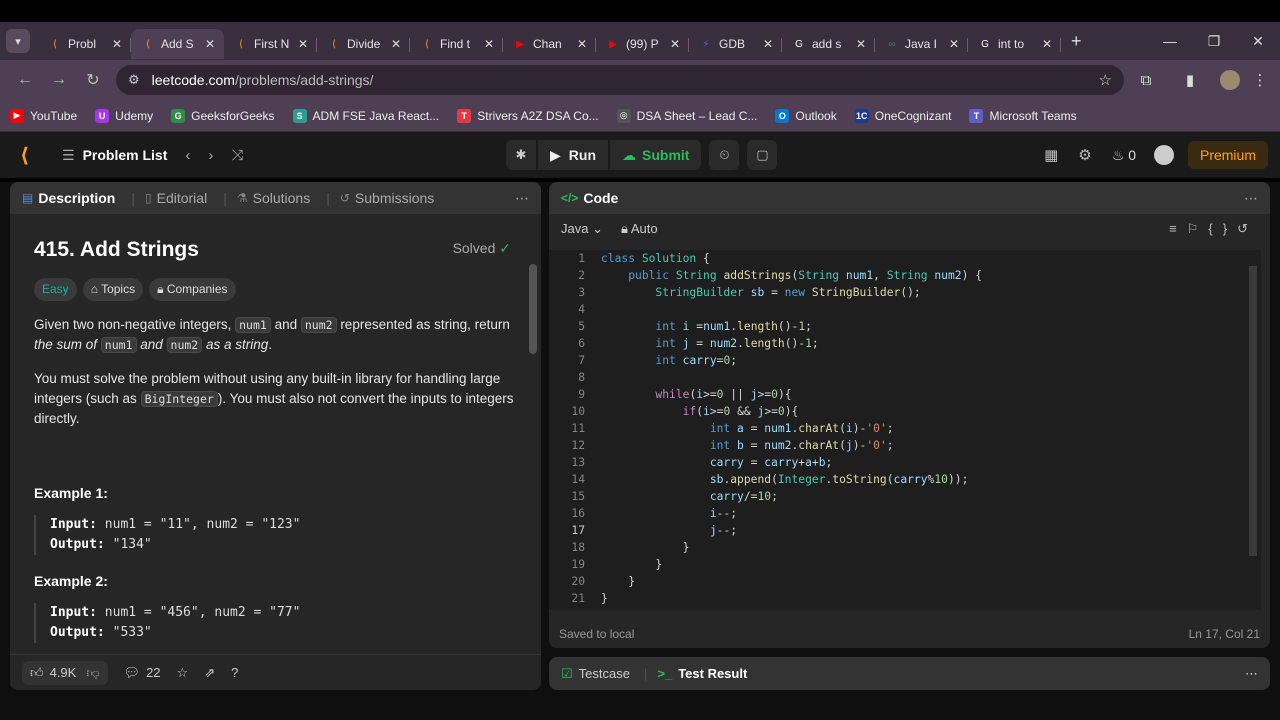  Describe the element at coordinates (134, 80) in the screenshot. I see `site-info-icon: ⚙` at that location.